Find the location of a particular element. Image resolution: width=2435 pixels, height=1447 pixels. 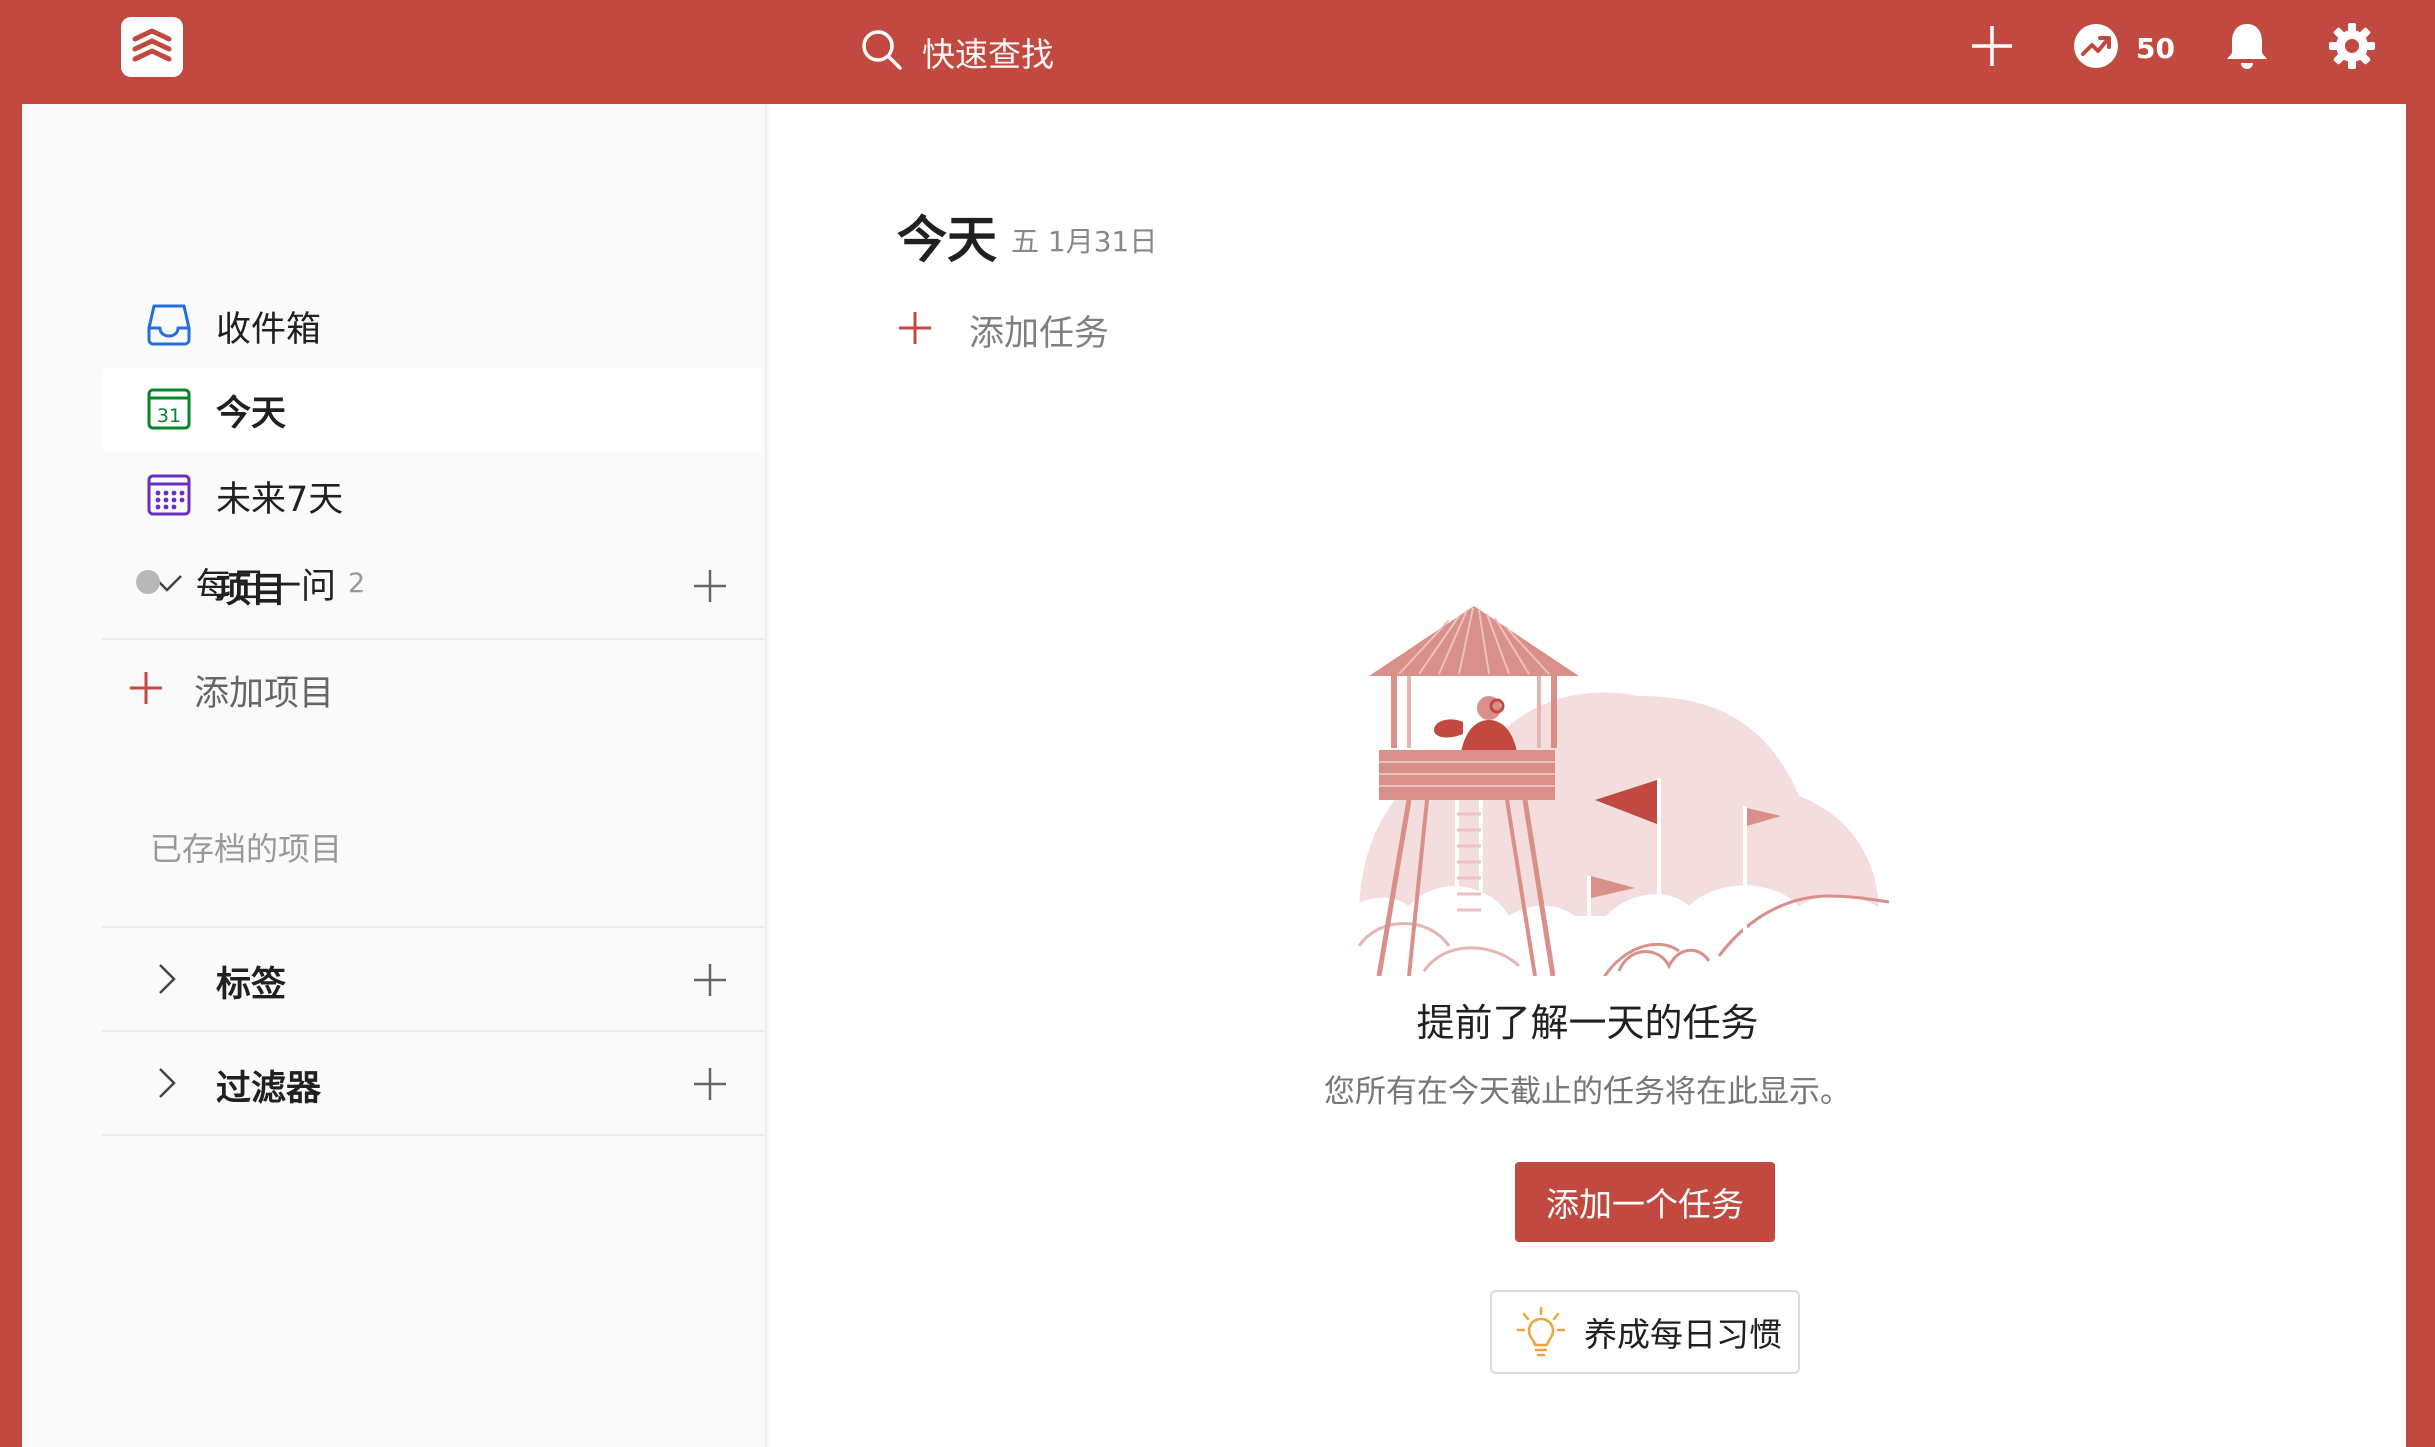

productivity-button: 50 is located at coordinates (2123, 48).